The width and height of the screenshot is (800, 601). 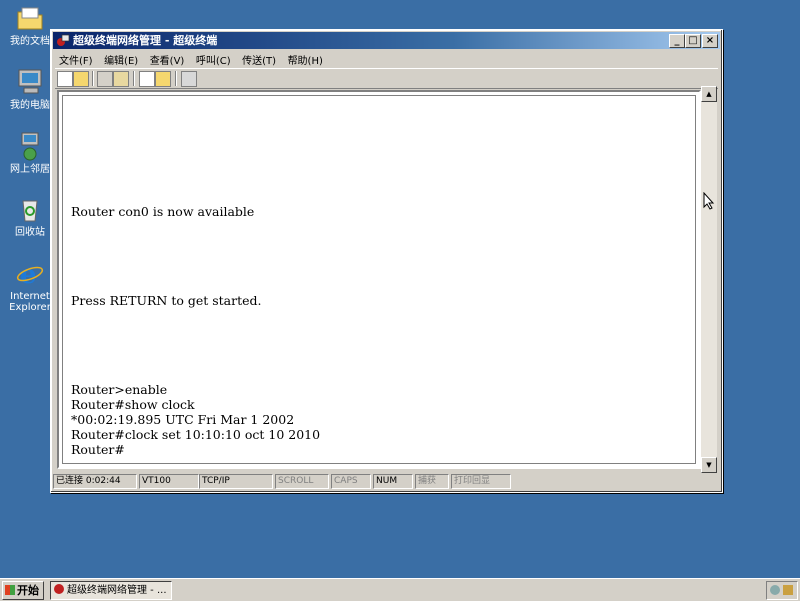 I want to click on desktop-icon-label: 回收站, so click(x=30, y=232).